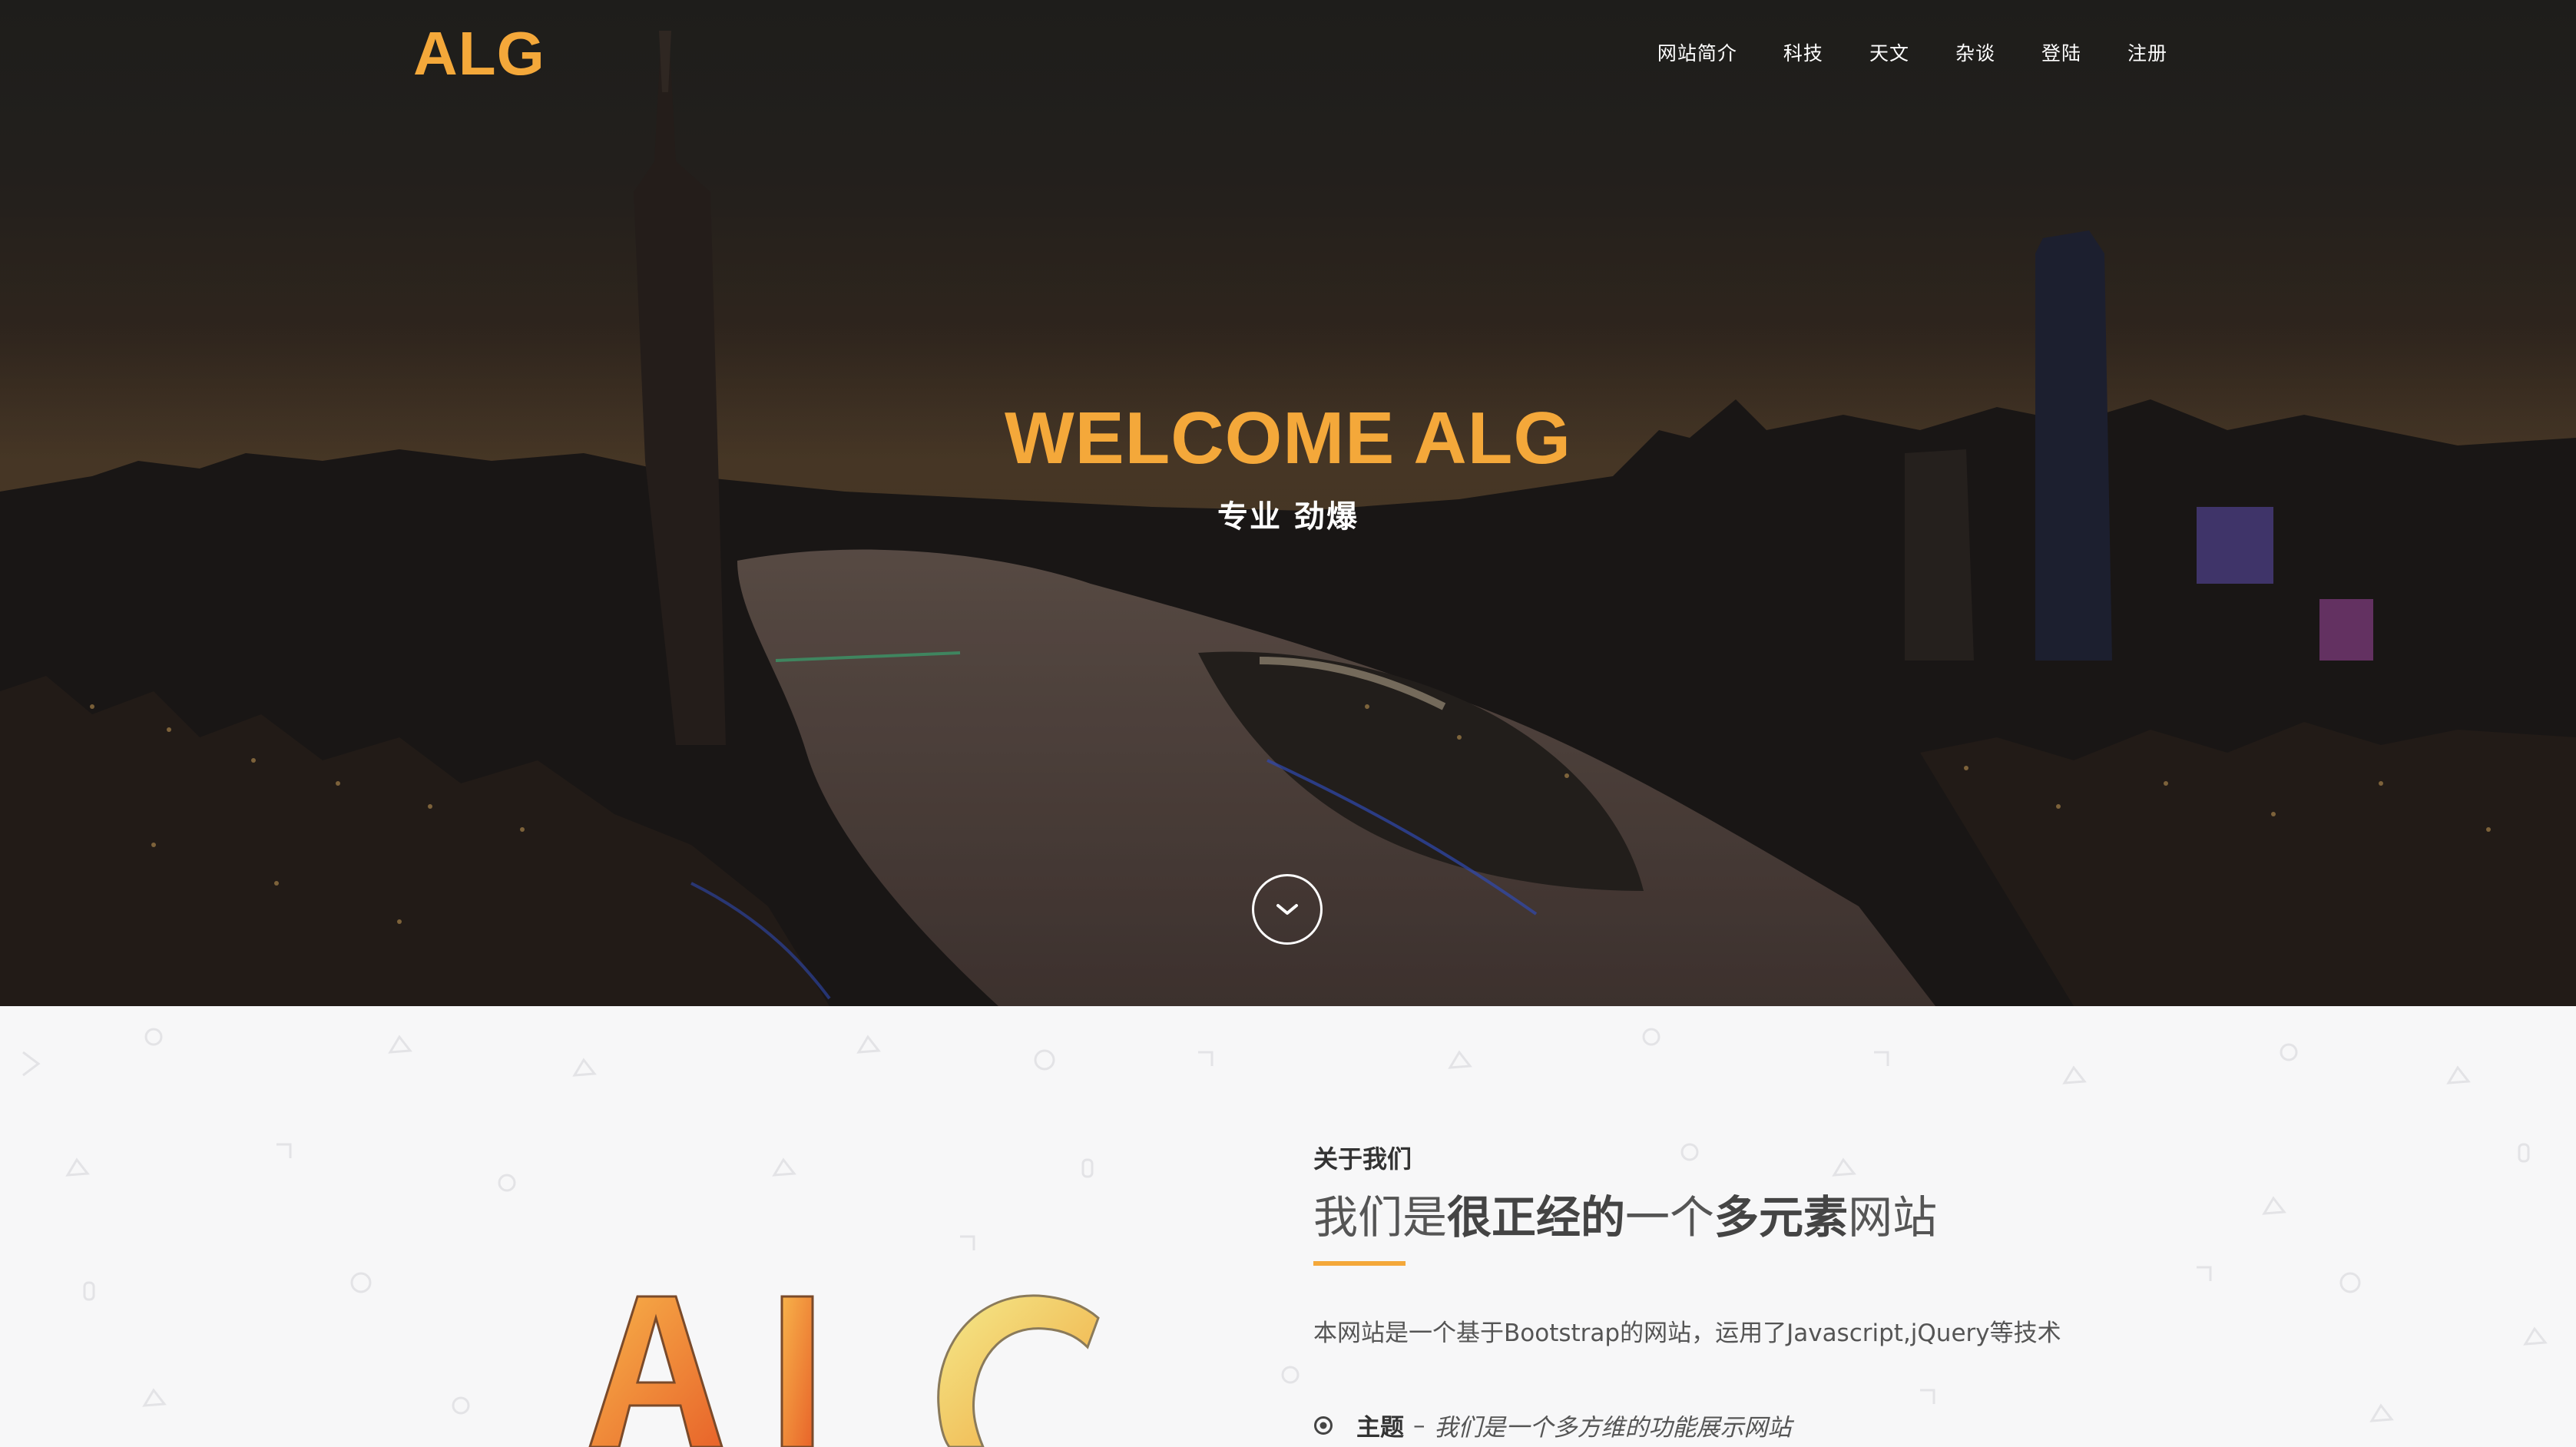 The image size is (2576, 1447). What do you see at coordinates (1323, 1425) in the screenshot?
I see `target-icon` at bounding box center [1323, 1425].